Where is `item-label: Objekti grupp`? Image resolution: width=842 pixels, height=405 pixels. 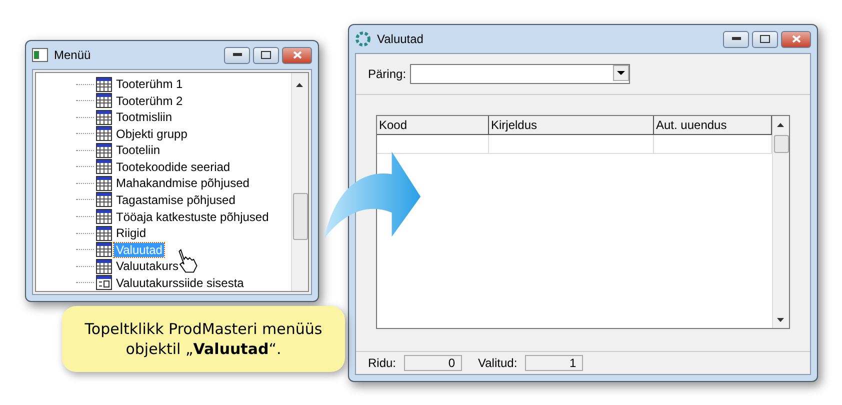 item-label: Objekti grupp is located at coordinates (151, 133).